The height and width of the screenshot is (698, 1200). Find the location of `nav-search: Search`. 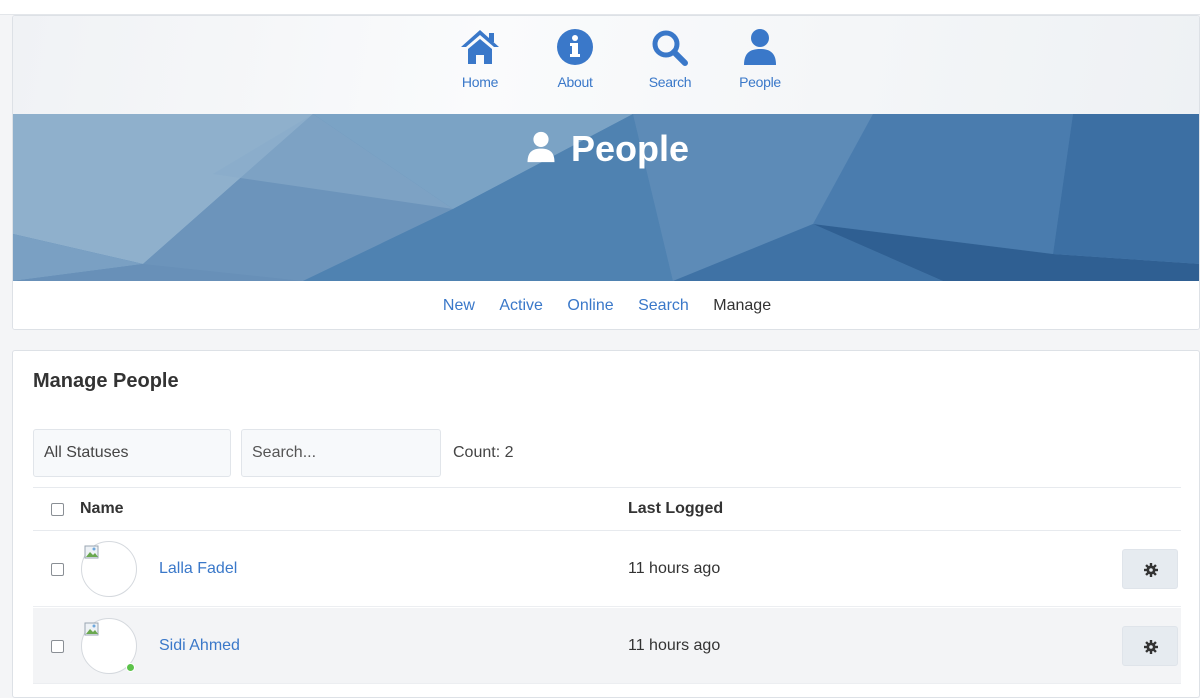

nav-search: Search is located at coordinates (670, 59).